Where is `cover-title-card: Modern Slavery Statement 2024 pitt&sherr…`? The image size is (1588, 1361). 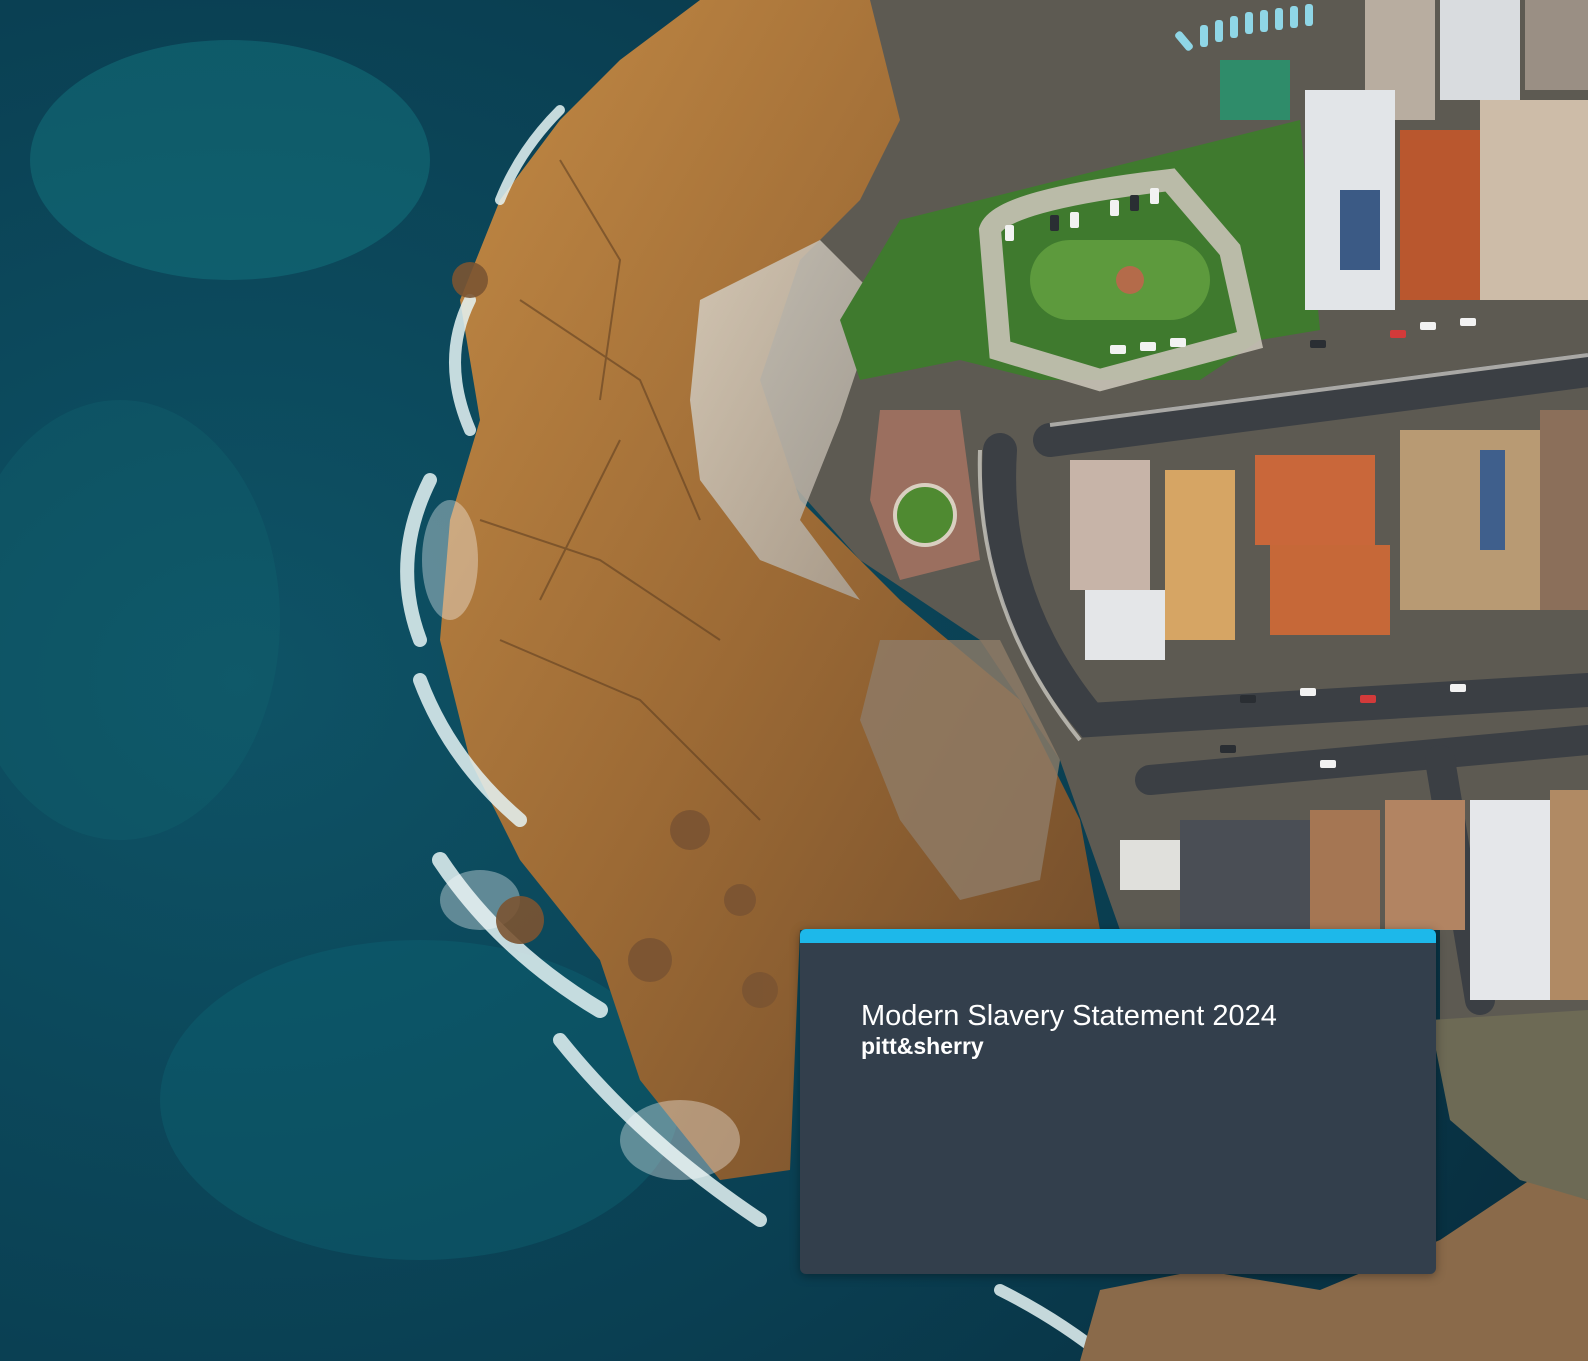 cover-title-card: Modern Slavery Statement 2024 pitt&sherr… is located at coordinates (1118, 1101).